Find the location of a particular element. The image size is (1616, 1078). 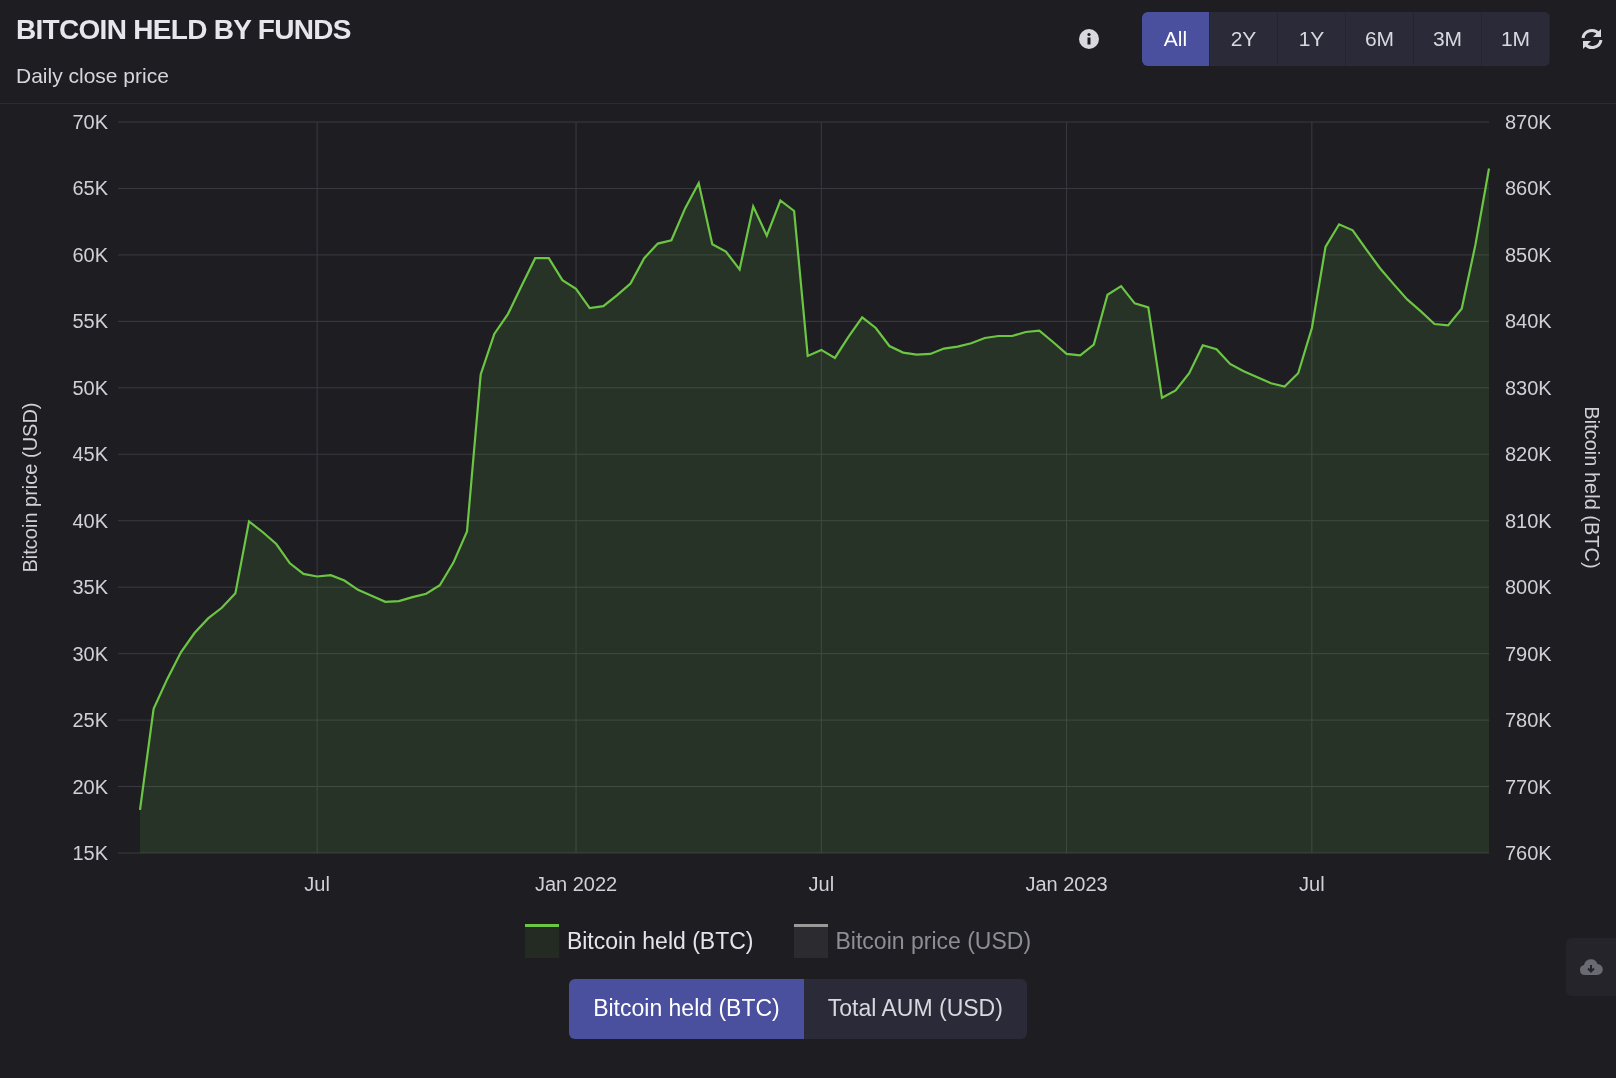

axis-tick-label: 760K is located at coordinates (1528, 853).